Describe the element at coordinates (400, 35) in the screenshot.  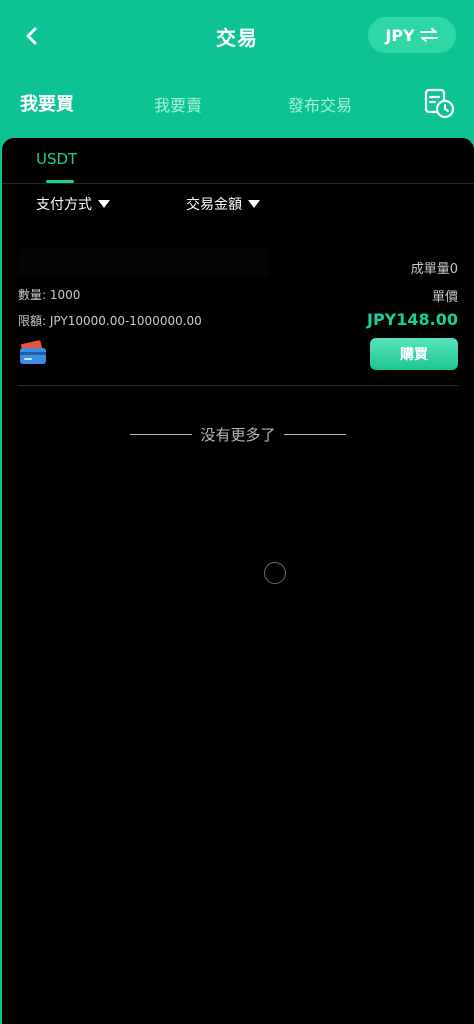
I see `currency-label: JPY` at that location.